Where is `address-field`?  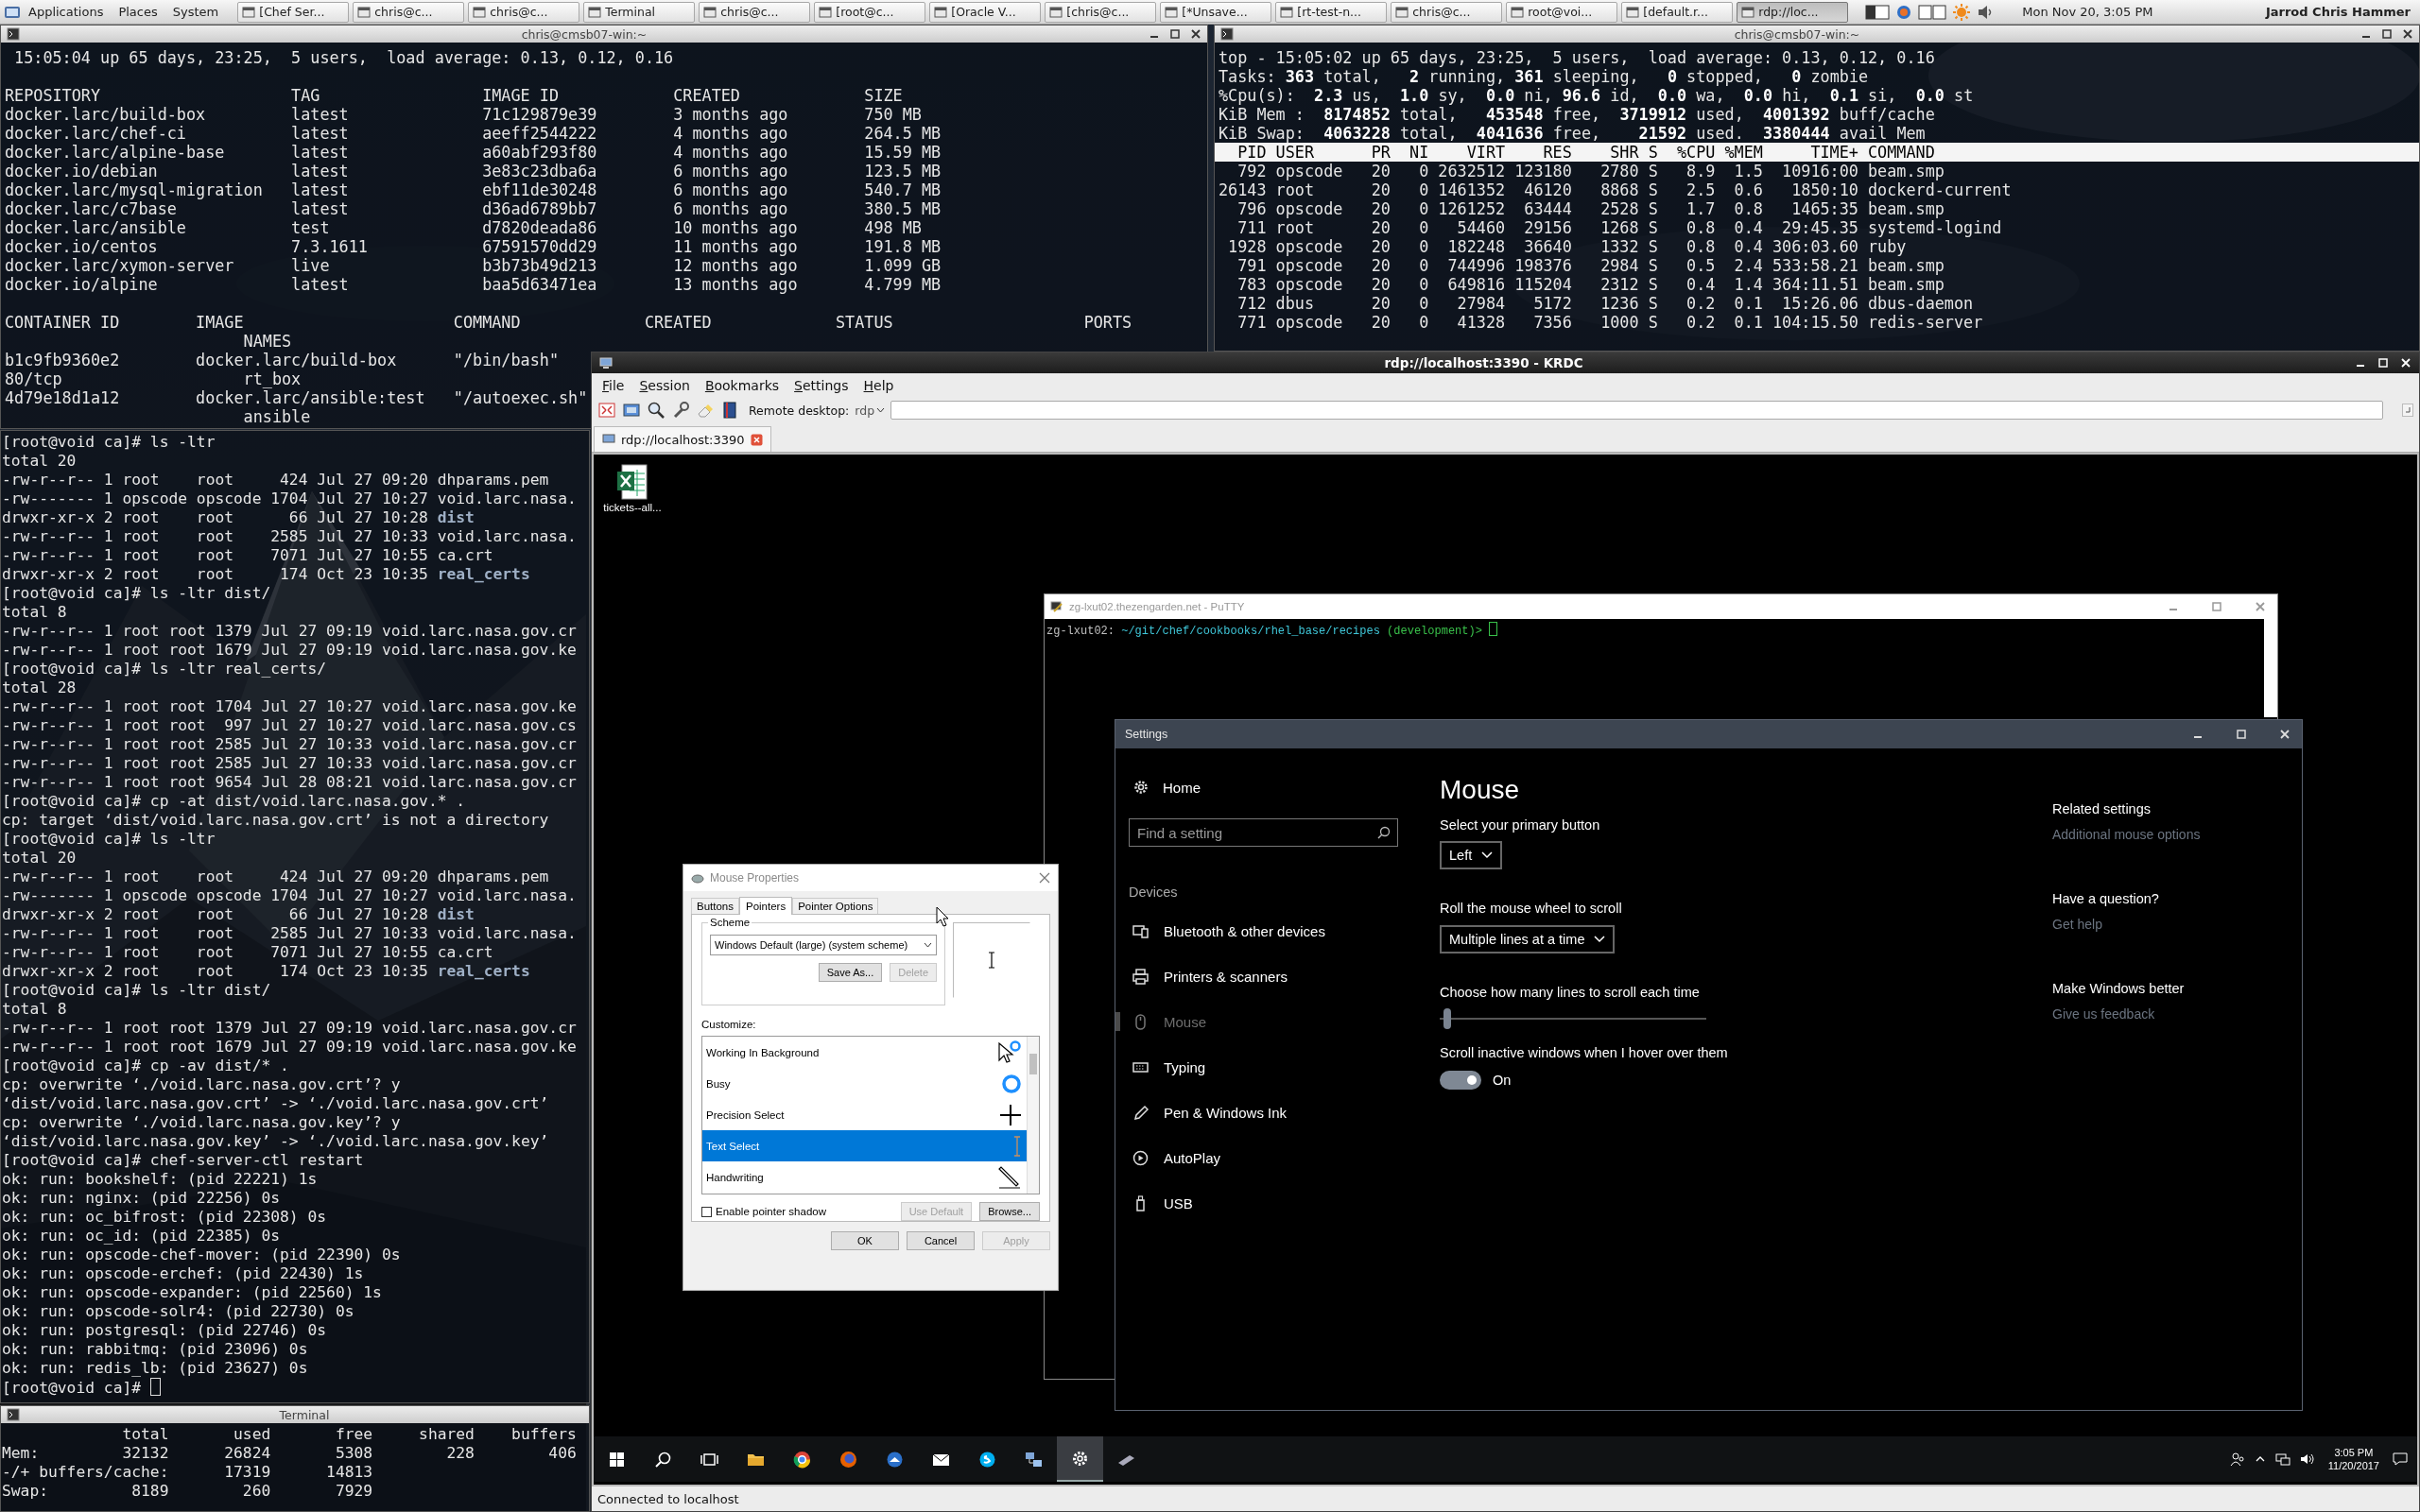 address-field is located at coordinates (1637, 410).